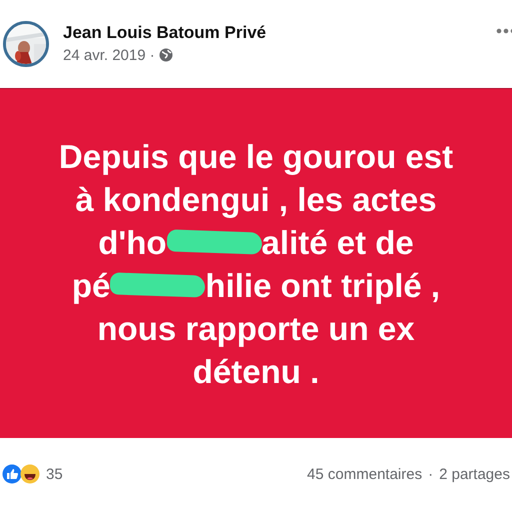 The width and height of the screenshot is (512, 512). What do you see at coordinates (109, 55) in the screenshot?
I see `post-date: 24 avr. 2019 ·` at bounding box center [109, 55].